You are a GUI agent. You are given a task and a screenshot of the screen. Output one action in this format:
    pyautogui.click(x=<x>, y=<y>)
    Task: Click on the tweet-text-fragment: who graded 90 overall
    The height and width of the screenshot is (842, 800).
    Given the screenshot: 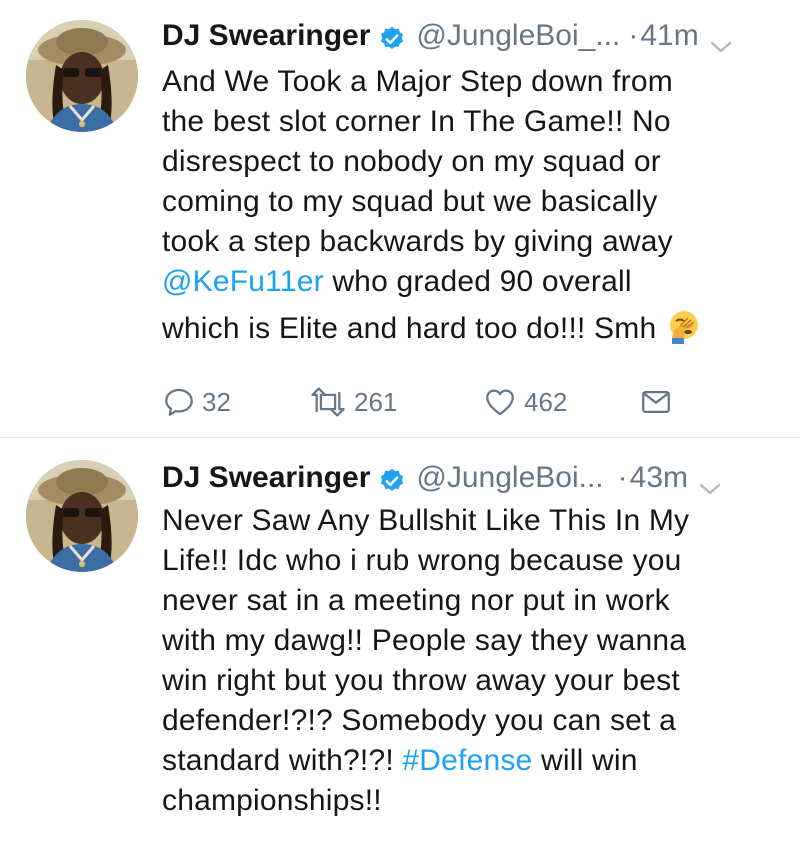 What is the action you would take?
    pyautogui.click(x=477, y=281)
    